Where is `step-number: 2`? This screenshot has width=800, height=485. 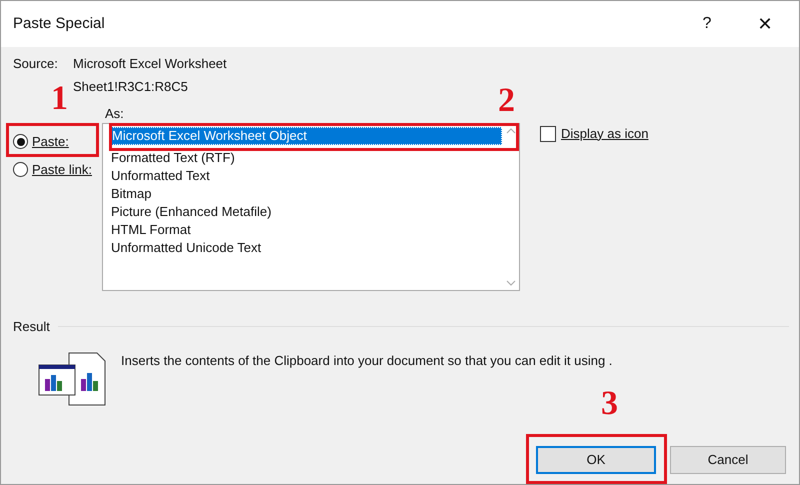
step-number: 2 is located at coordinates (506, 101).